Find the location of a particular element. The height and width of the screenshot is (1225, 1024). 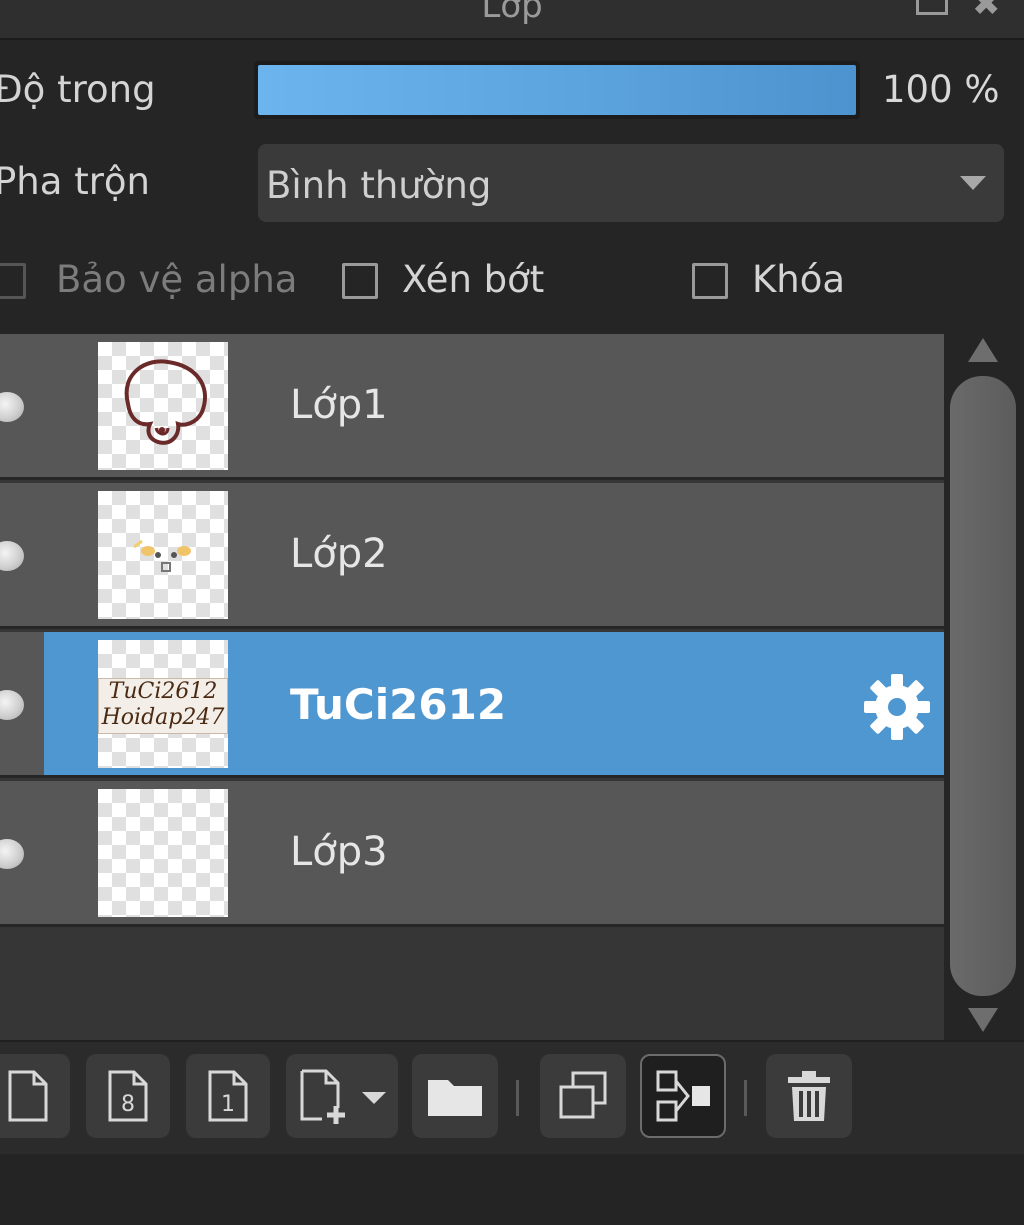

layer-toolbar: 8 1 is located at coordinates (512, 1098).